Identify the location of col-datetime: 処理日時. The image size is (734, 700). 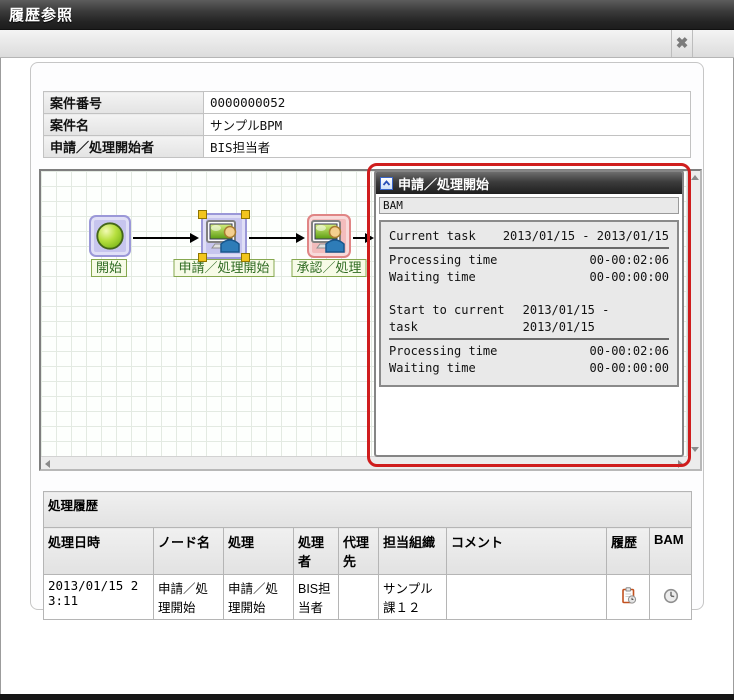
(98, 551).